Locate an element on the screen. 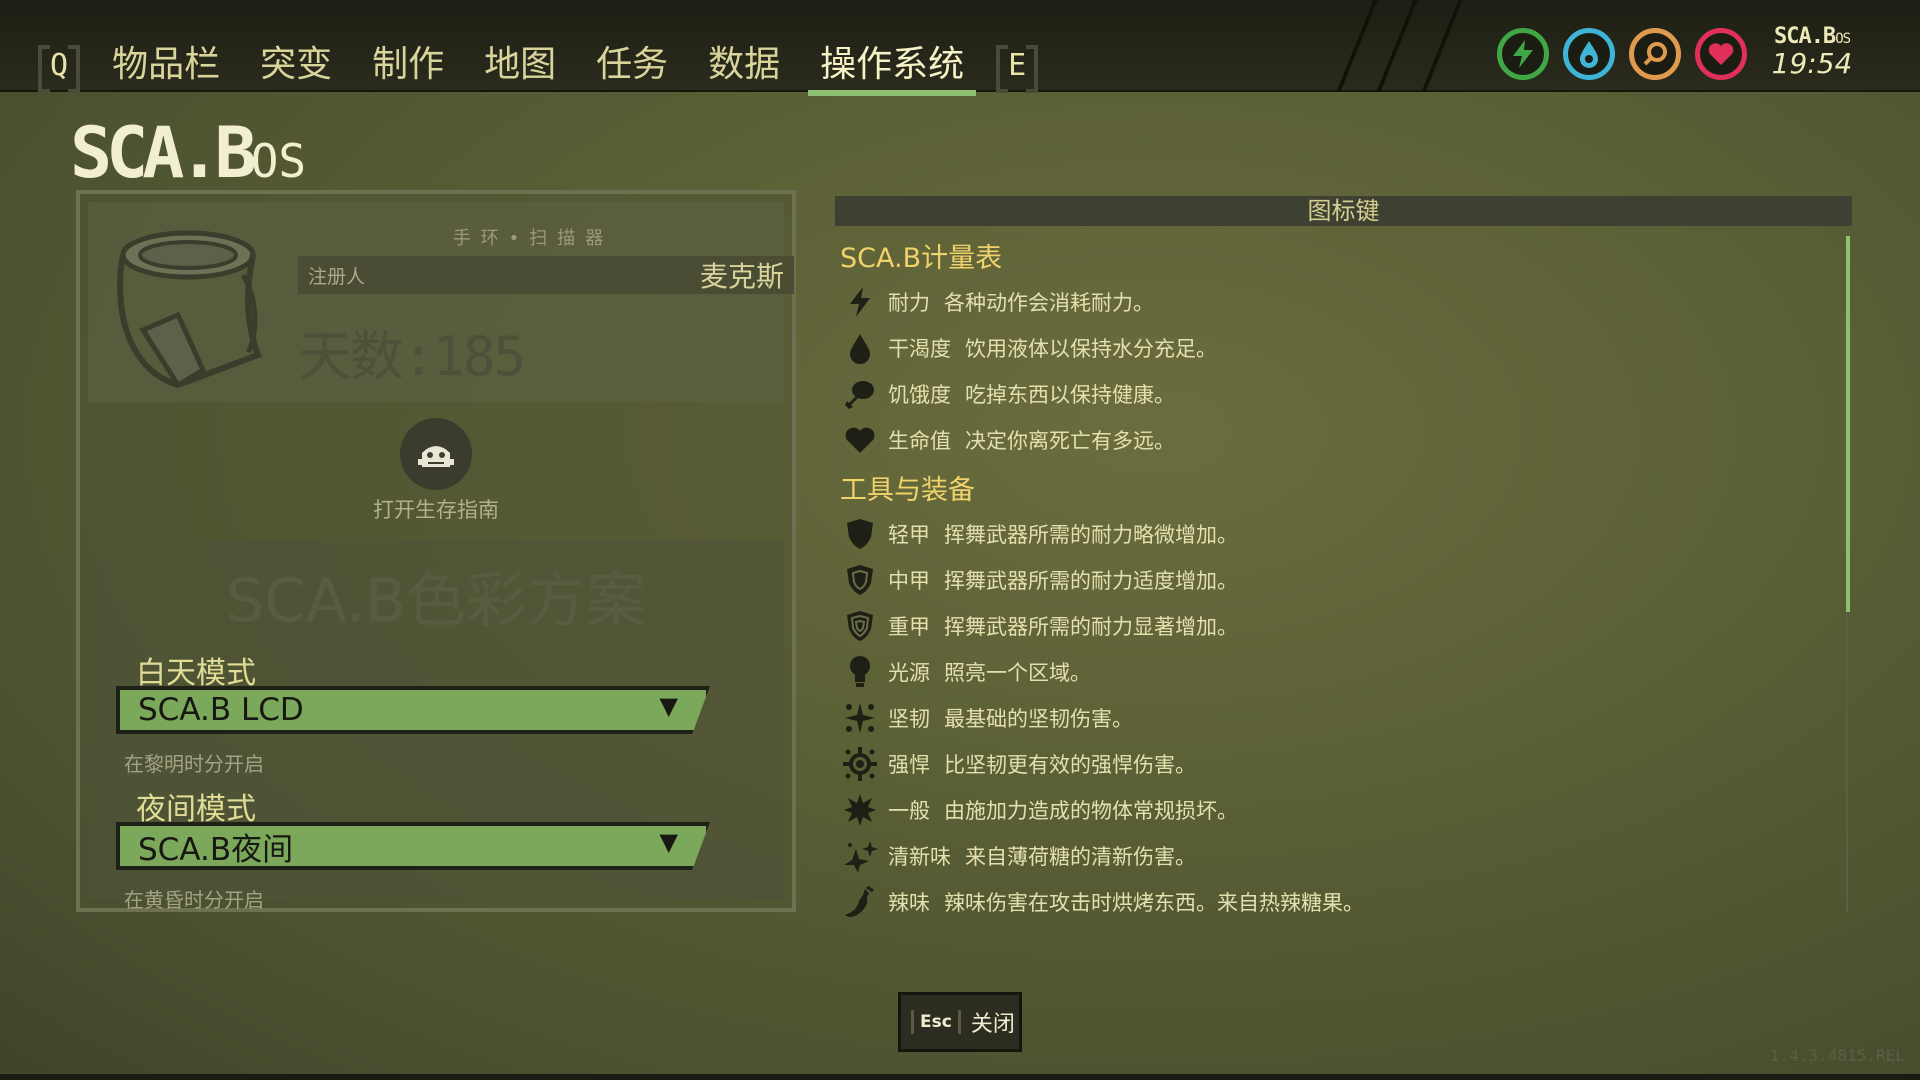  legend-item-desc: 挥舞武器所需的耐力适度增加。 is located at coordinates (1091, 581).